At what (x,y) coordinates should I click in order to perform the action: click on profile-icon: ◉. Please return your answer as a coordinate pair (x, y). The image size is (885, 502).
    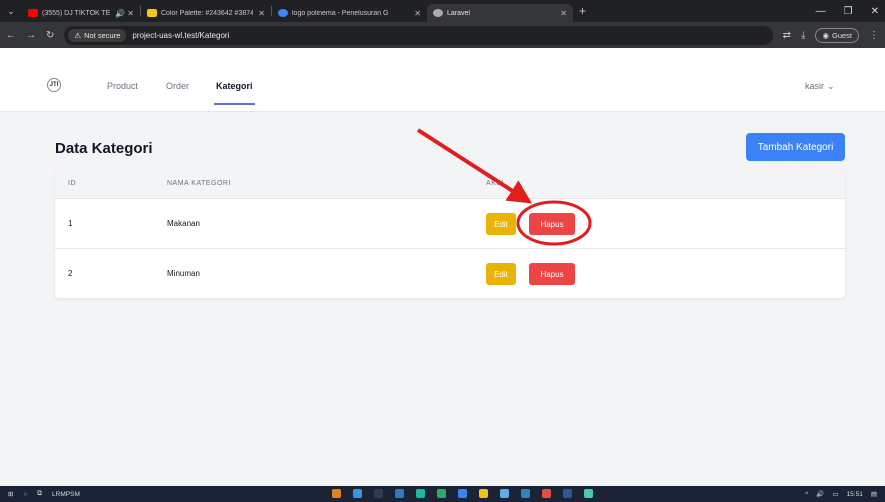
    Looking at the image, I should click on (825, 35).